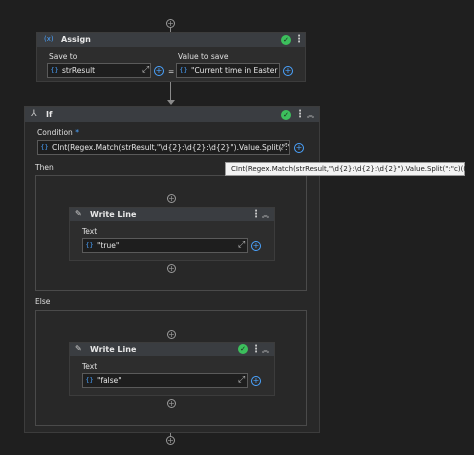 The height and width of the screenshot is (455, 474). What do you see at coordinates (172, 114) in the screenshot?
I see `if-title-bar: ⅄ If ✓ ⋮ ︽` at bounding box center [172, 114].